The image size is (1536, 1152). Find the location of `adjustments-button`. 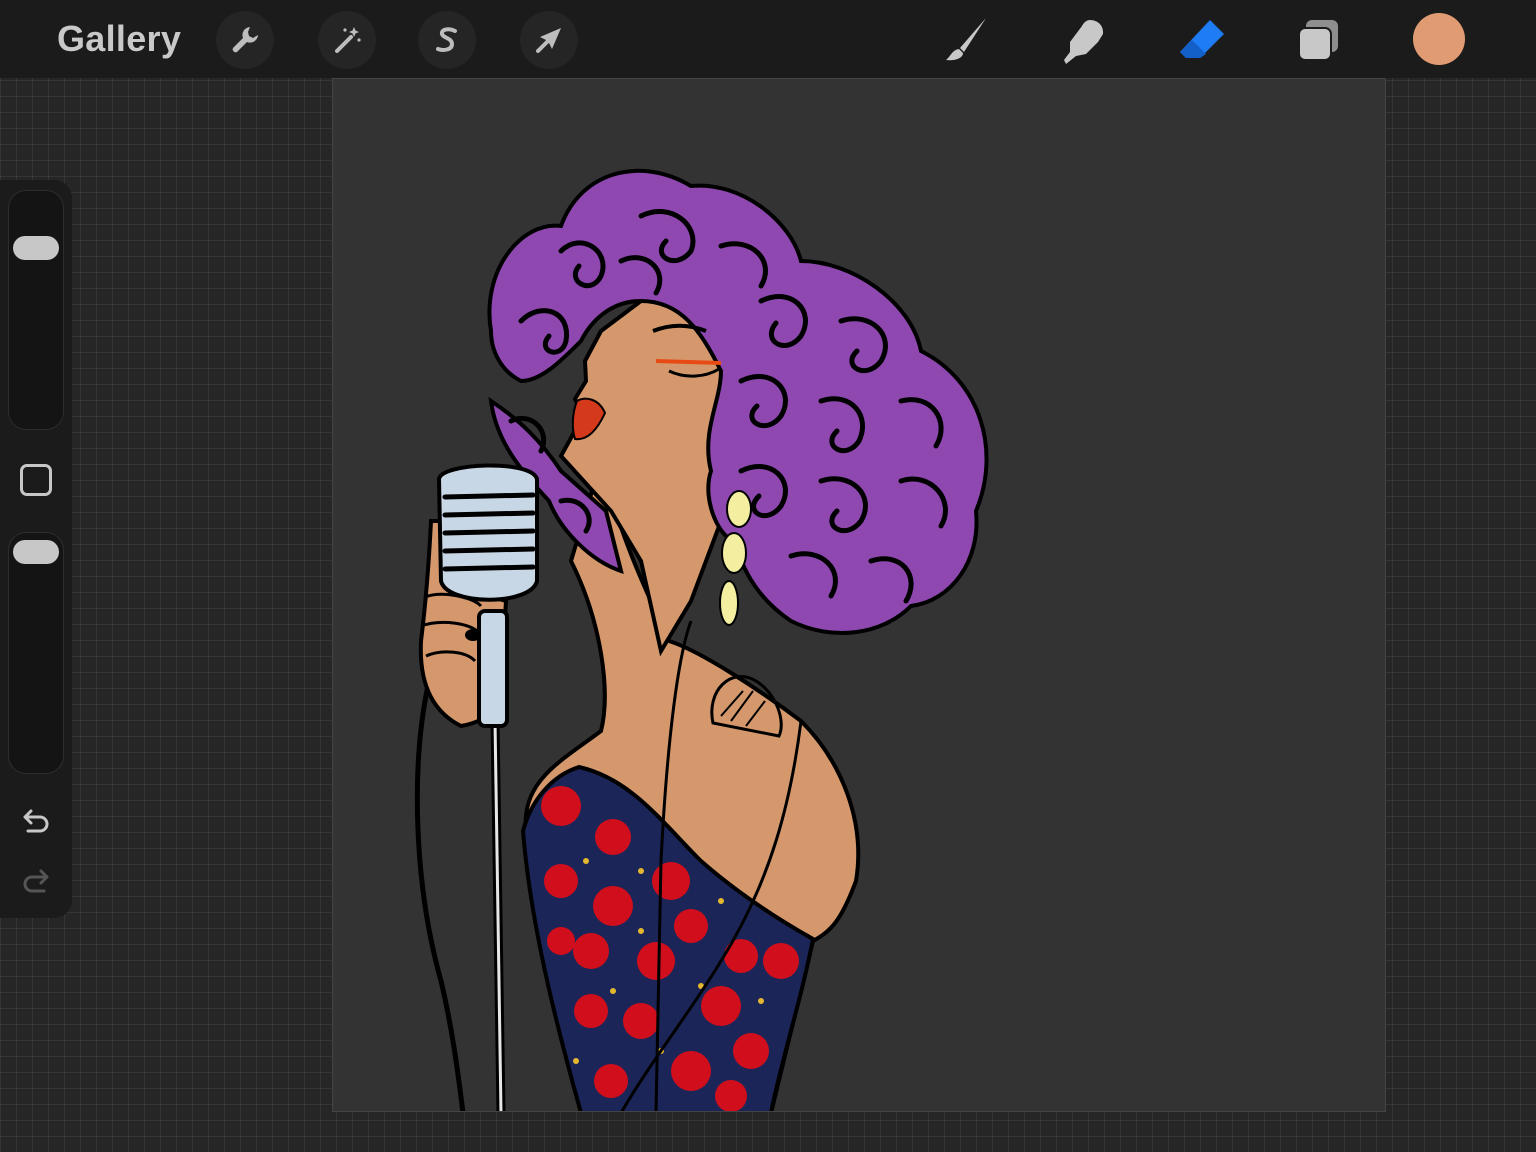

adjustments-button is located at coordinates (347, 40).